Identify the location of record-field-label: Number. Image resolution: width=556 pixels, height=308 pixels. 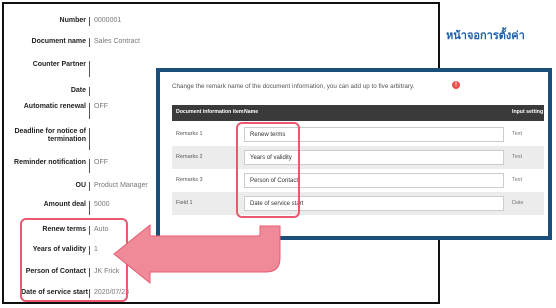
(72, 20).